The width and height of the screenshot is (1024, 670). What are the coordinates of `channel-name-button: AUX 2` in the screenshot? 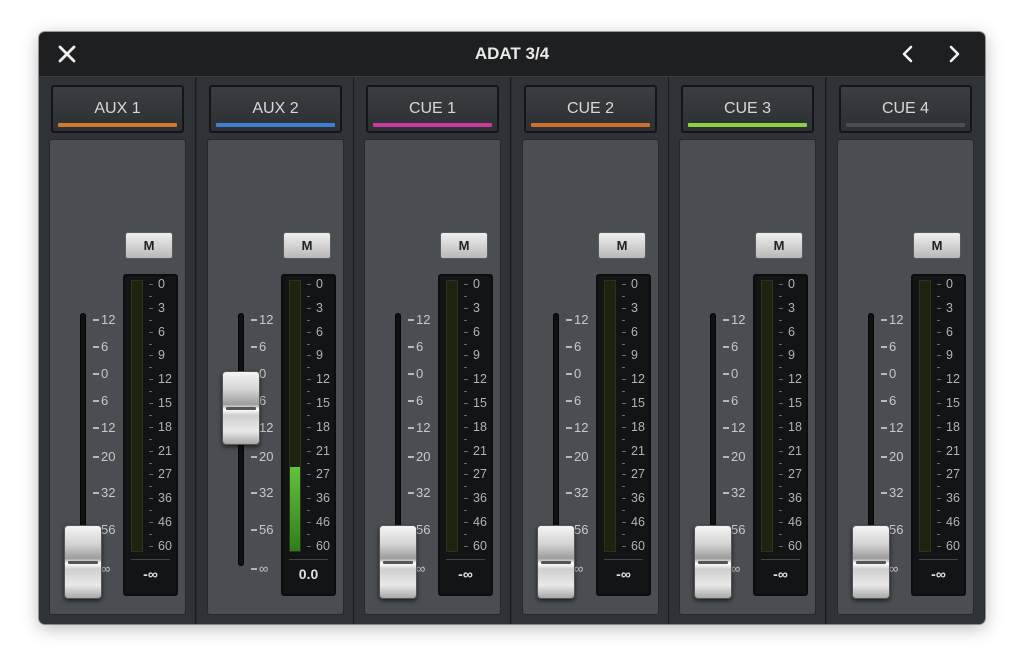 It's located at (275, 109).